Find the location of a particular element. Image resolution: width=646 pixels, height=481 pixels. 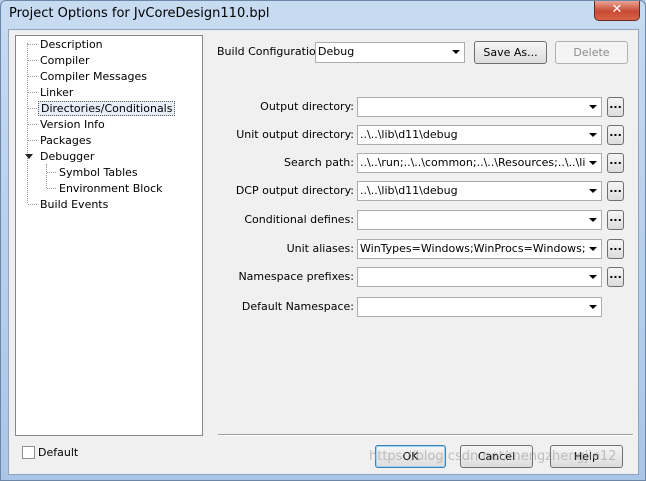

output-directory-label: Output directory: is located at coordinates (307, 106).